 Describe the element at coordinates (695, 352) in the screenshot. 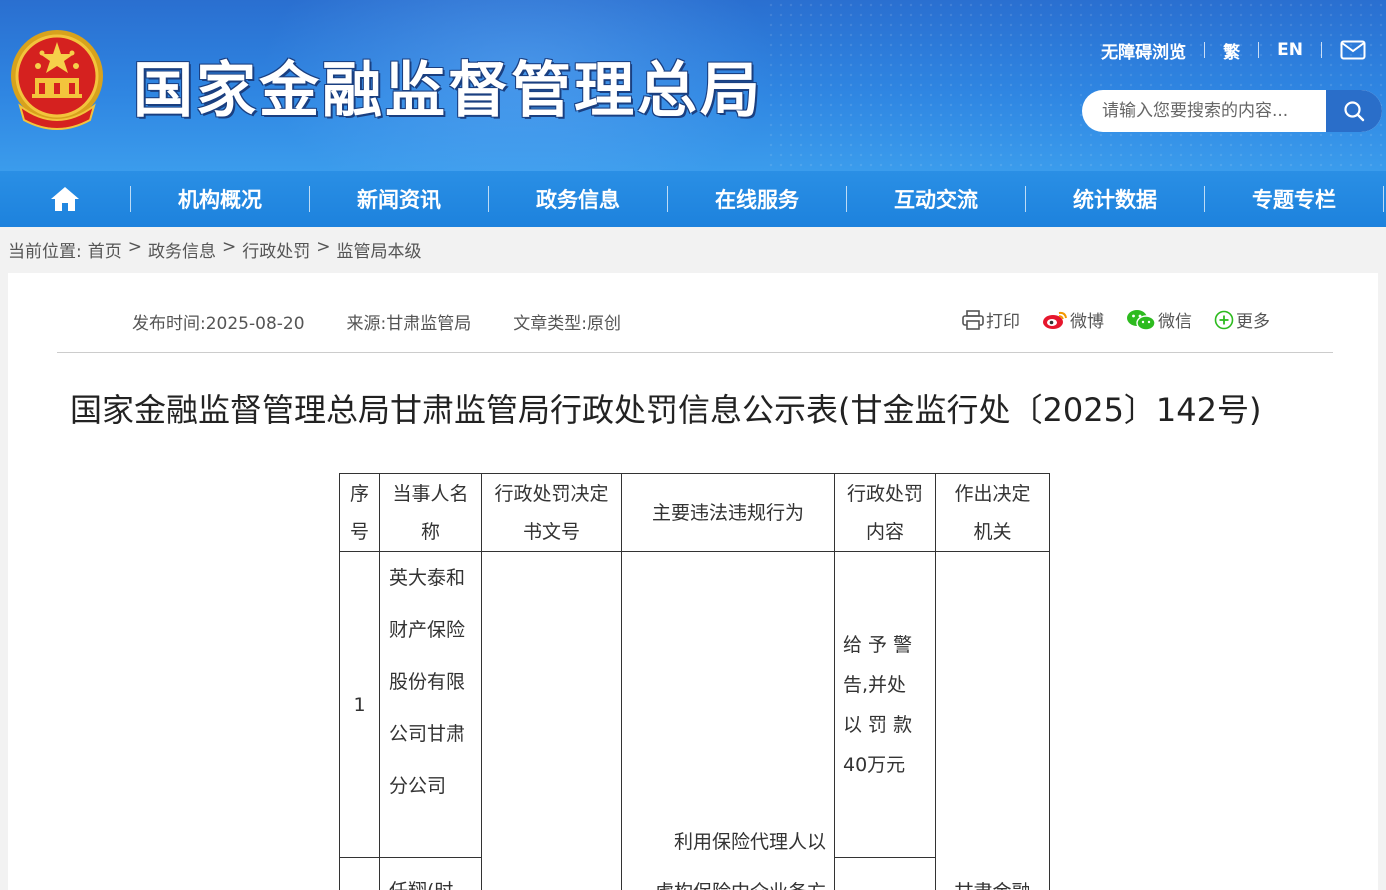

I see `divider` at that location.